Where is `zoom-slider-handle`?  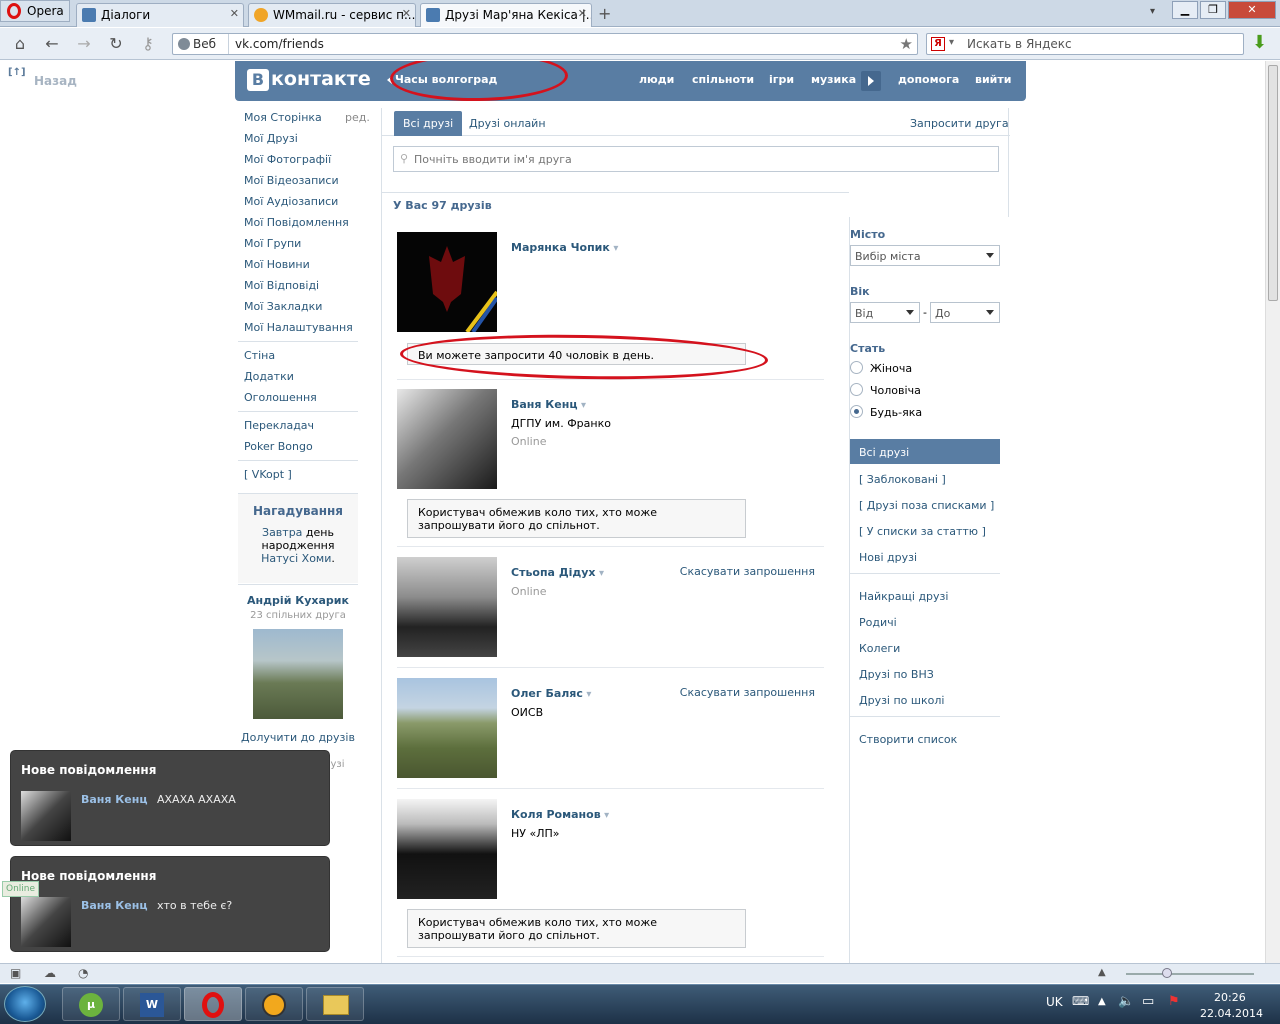
zoom-slider-handle is located at coordinates (1167, 973).